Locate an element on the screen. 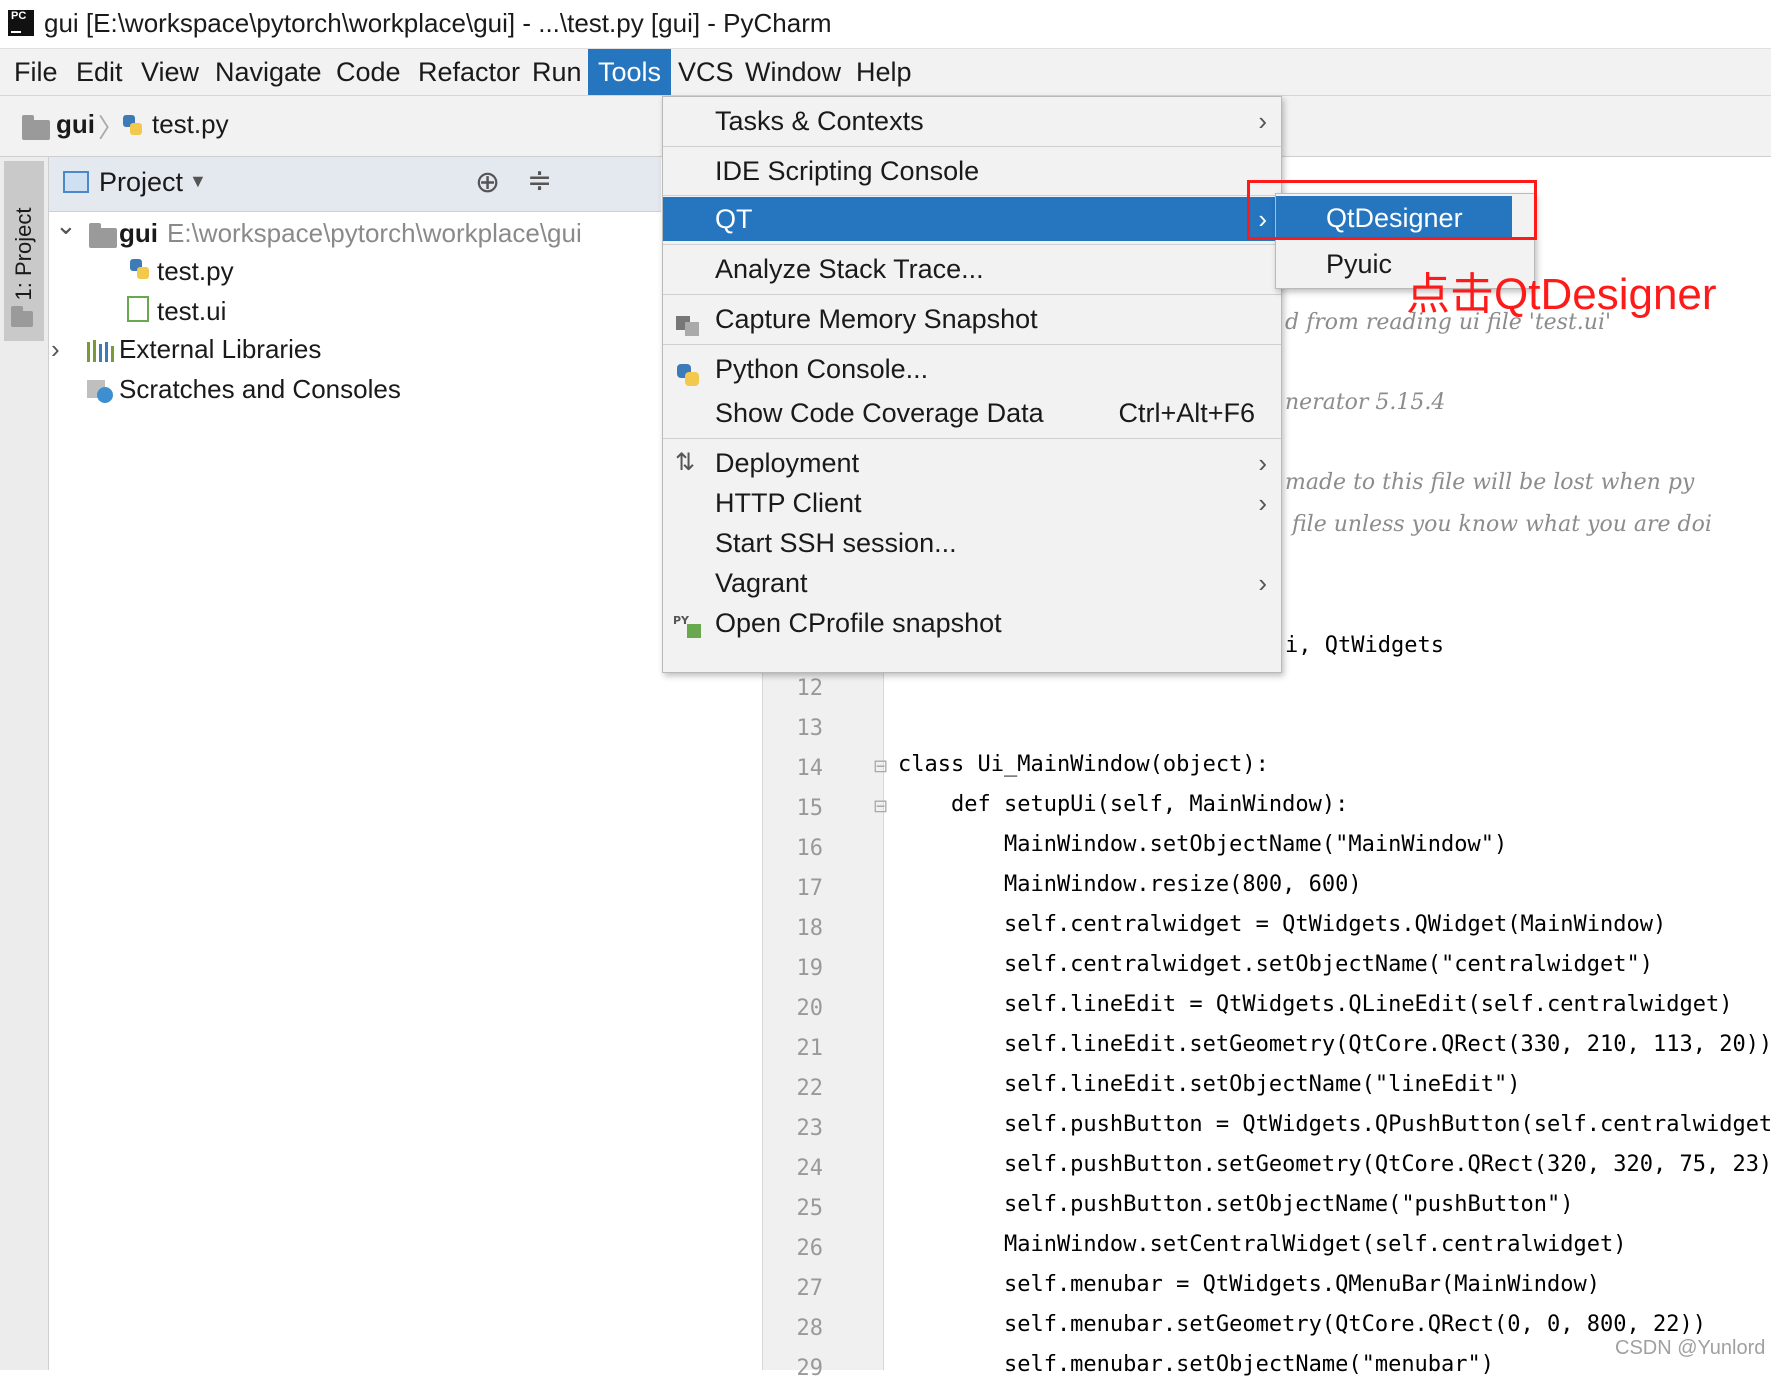 Image resolution: width=1771 pixels, height=1381 pixels. cprofile-icon: PY is located at coordinates (688, 623).